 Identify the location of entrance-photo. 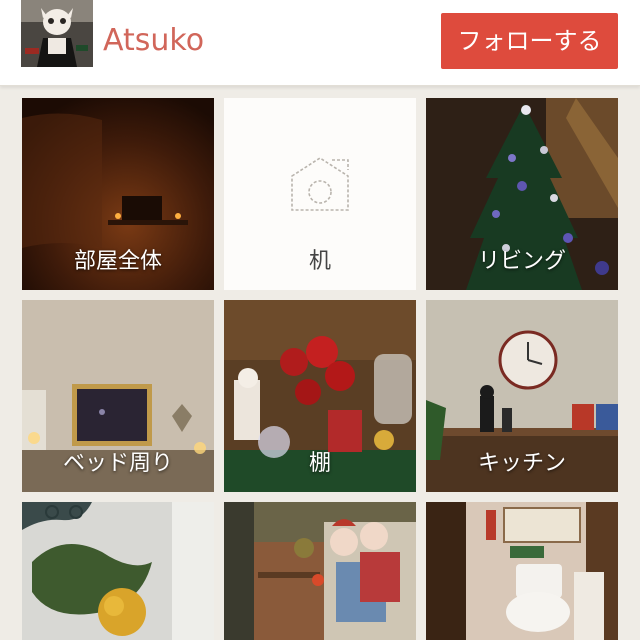
(320, 571).